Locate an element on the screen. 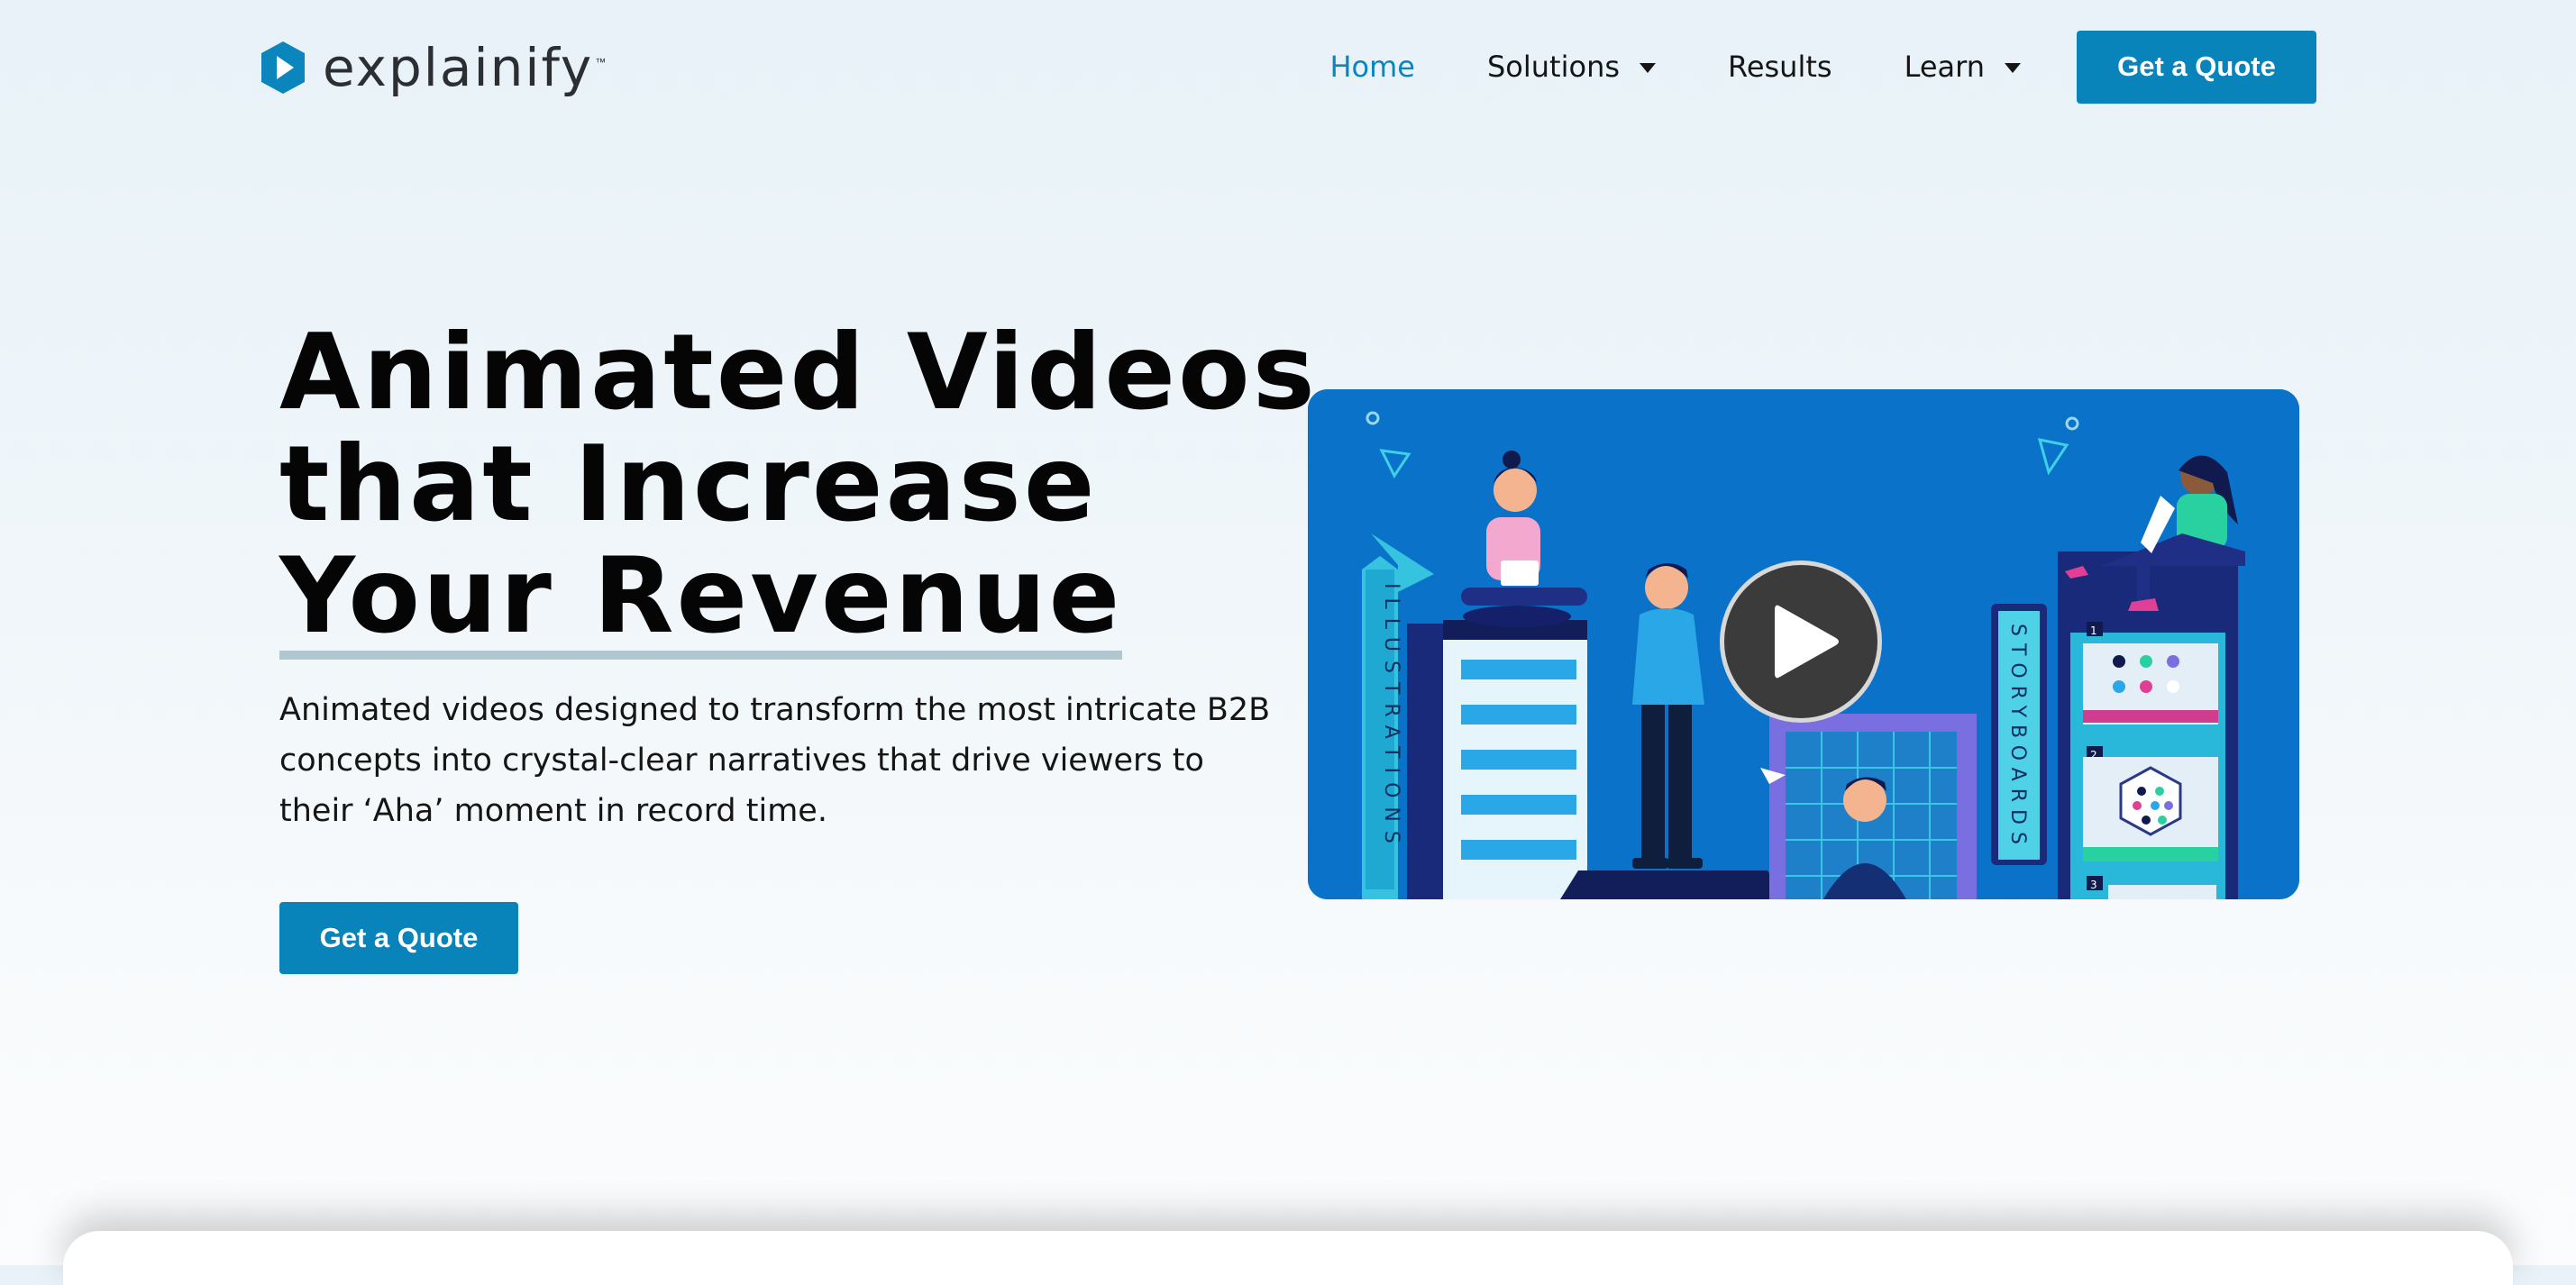  header-get-quote-button: Get a Quote is located at coordinates (2196, 67).